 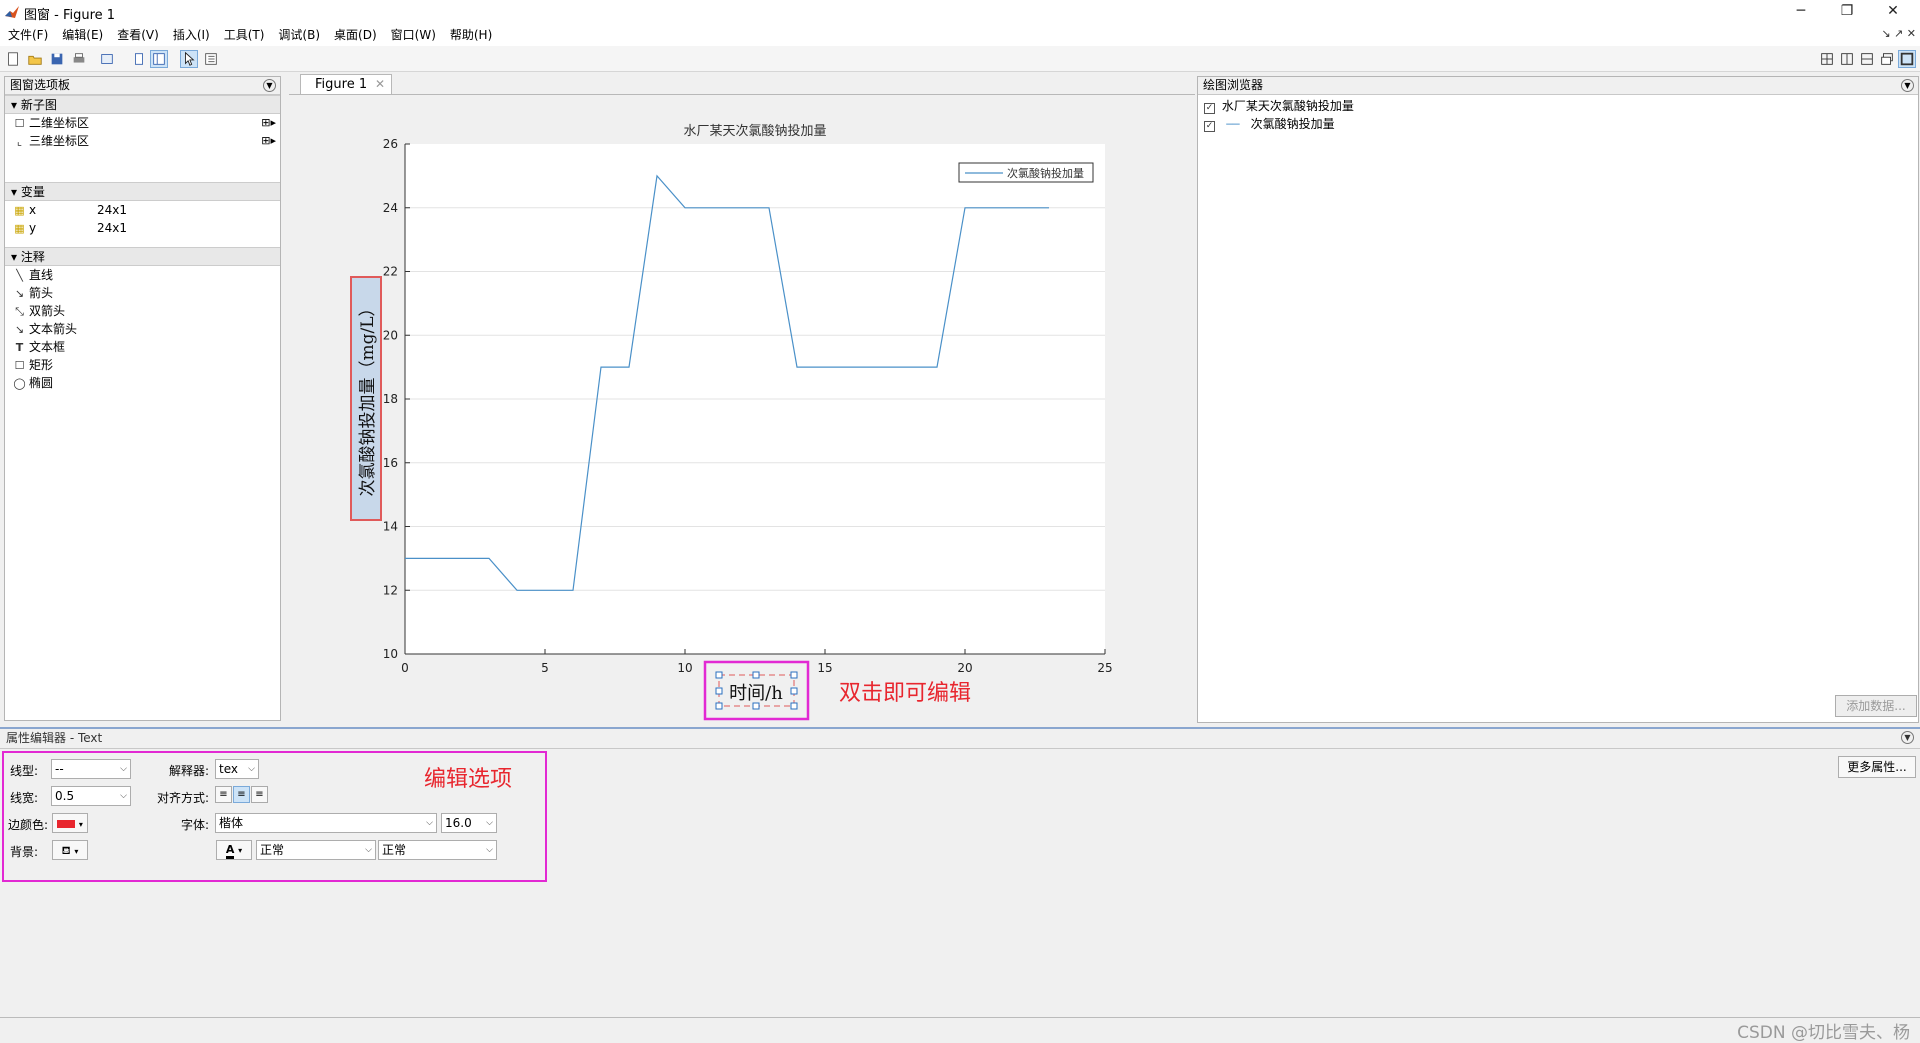 What do you see at coordinates (13, 59) in the screenshot?
I see `new-figure-icon` at bounding box center [13, 59].